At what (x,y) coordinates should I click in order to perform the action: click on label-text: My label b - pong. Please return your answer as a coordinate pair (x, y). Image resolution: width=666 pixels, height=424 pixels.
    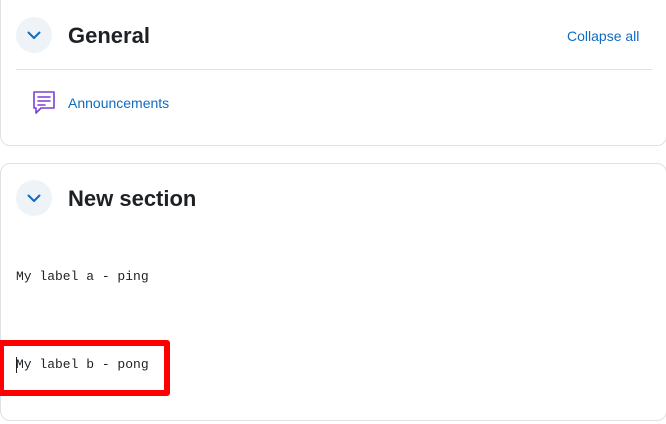
    Looking at the image, I should click on (82, 364).